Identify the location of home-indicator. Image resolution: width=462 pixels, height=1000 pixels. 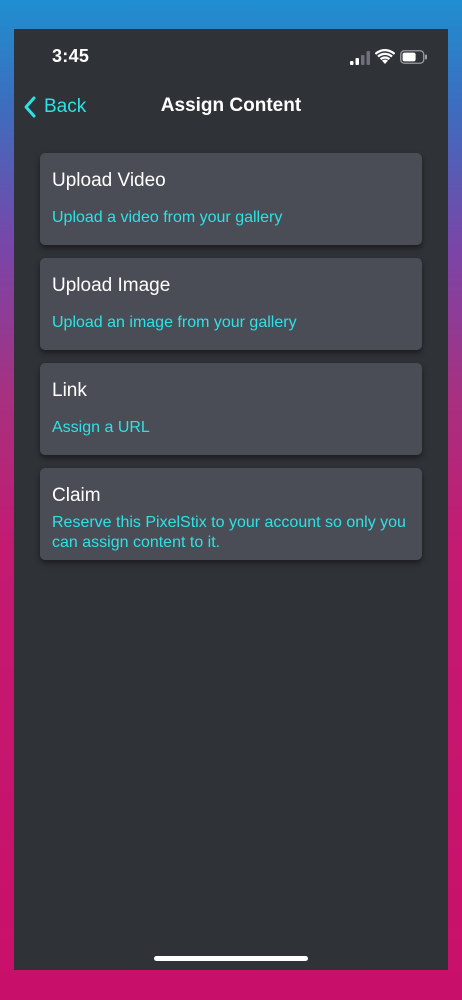
(231, 958).